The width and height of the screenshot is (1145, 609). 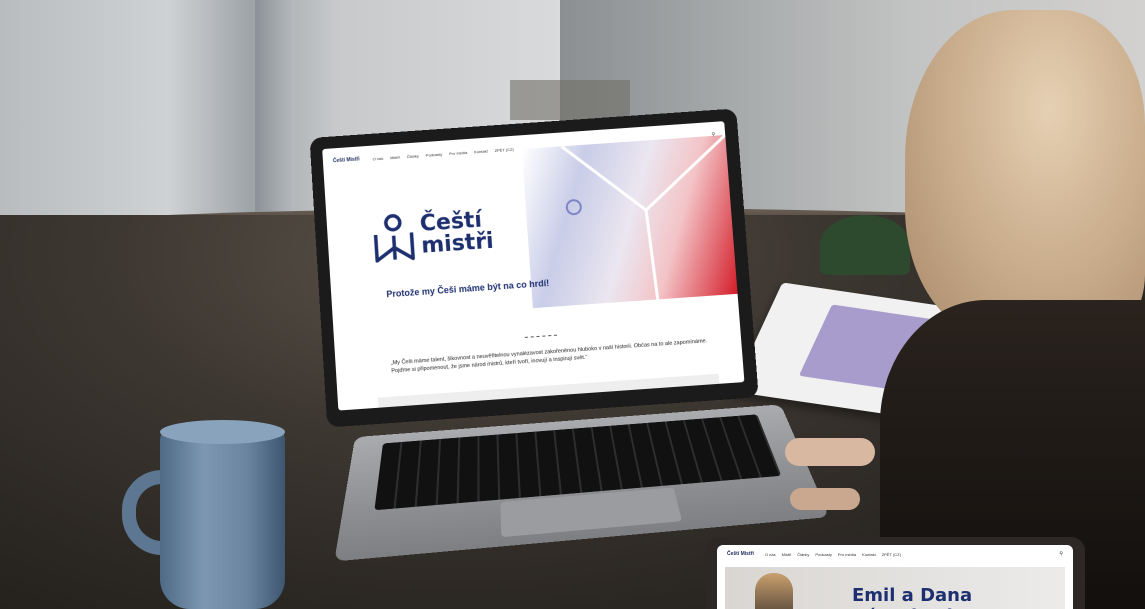 I want to click on person-head, so click(x=1025, y=175).